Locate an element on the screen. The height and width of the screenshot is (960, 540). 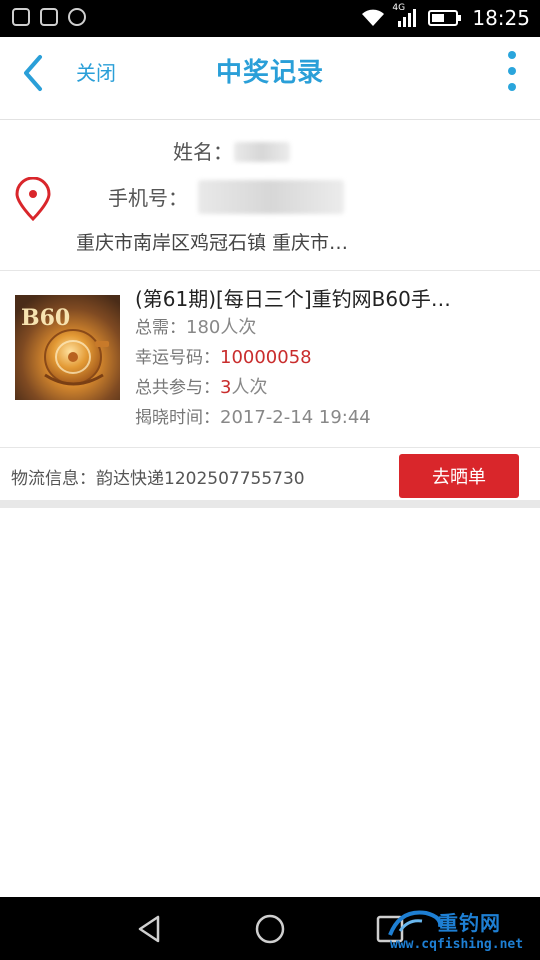
total-required-row: 总需：180人次 is located at coordinates (195, 326).